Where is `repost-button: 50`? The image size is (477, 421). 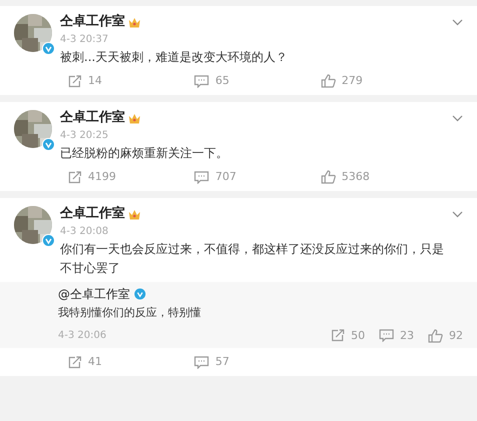
repost-button: 50 is located at coordinates (348, 335).